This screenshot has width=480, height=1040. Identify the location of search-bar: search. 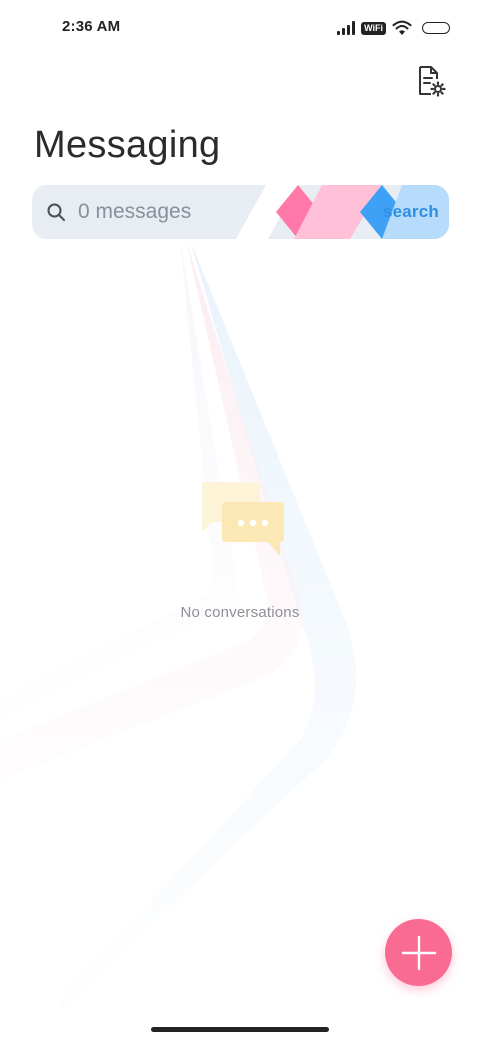
(240, 212).